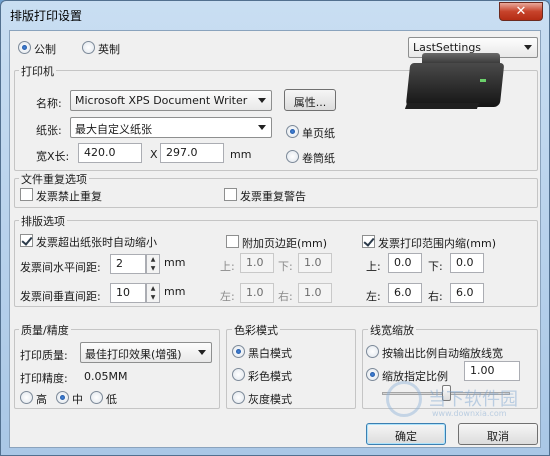 The width and height of the screenshot is (550, 456). What do you see at coordinates (230, 194) in the screenshot?
I see `warn-repeat-checkbox` at bounding box center [230, 194].